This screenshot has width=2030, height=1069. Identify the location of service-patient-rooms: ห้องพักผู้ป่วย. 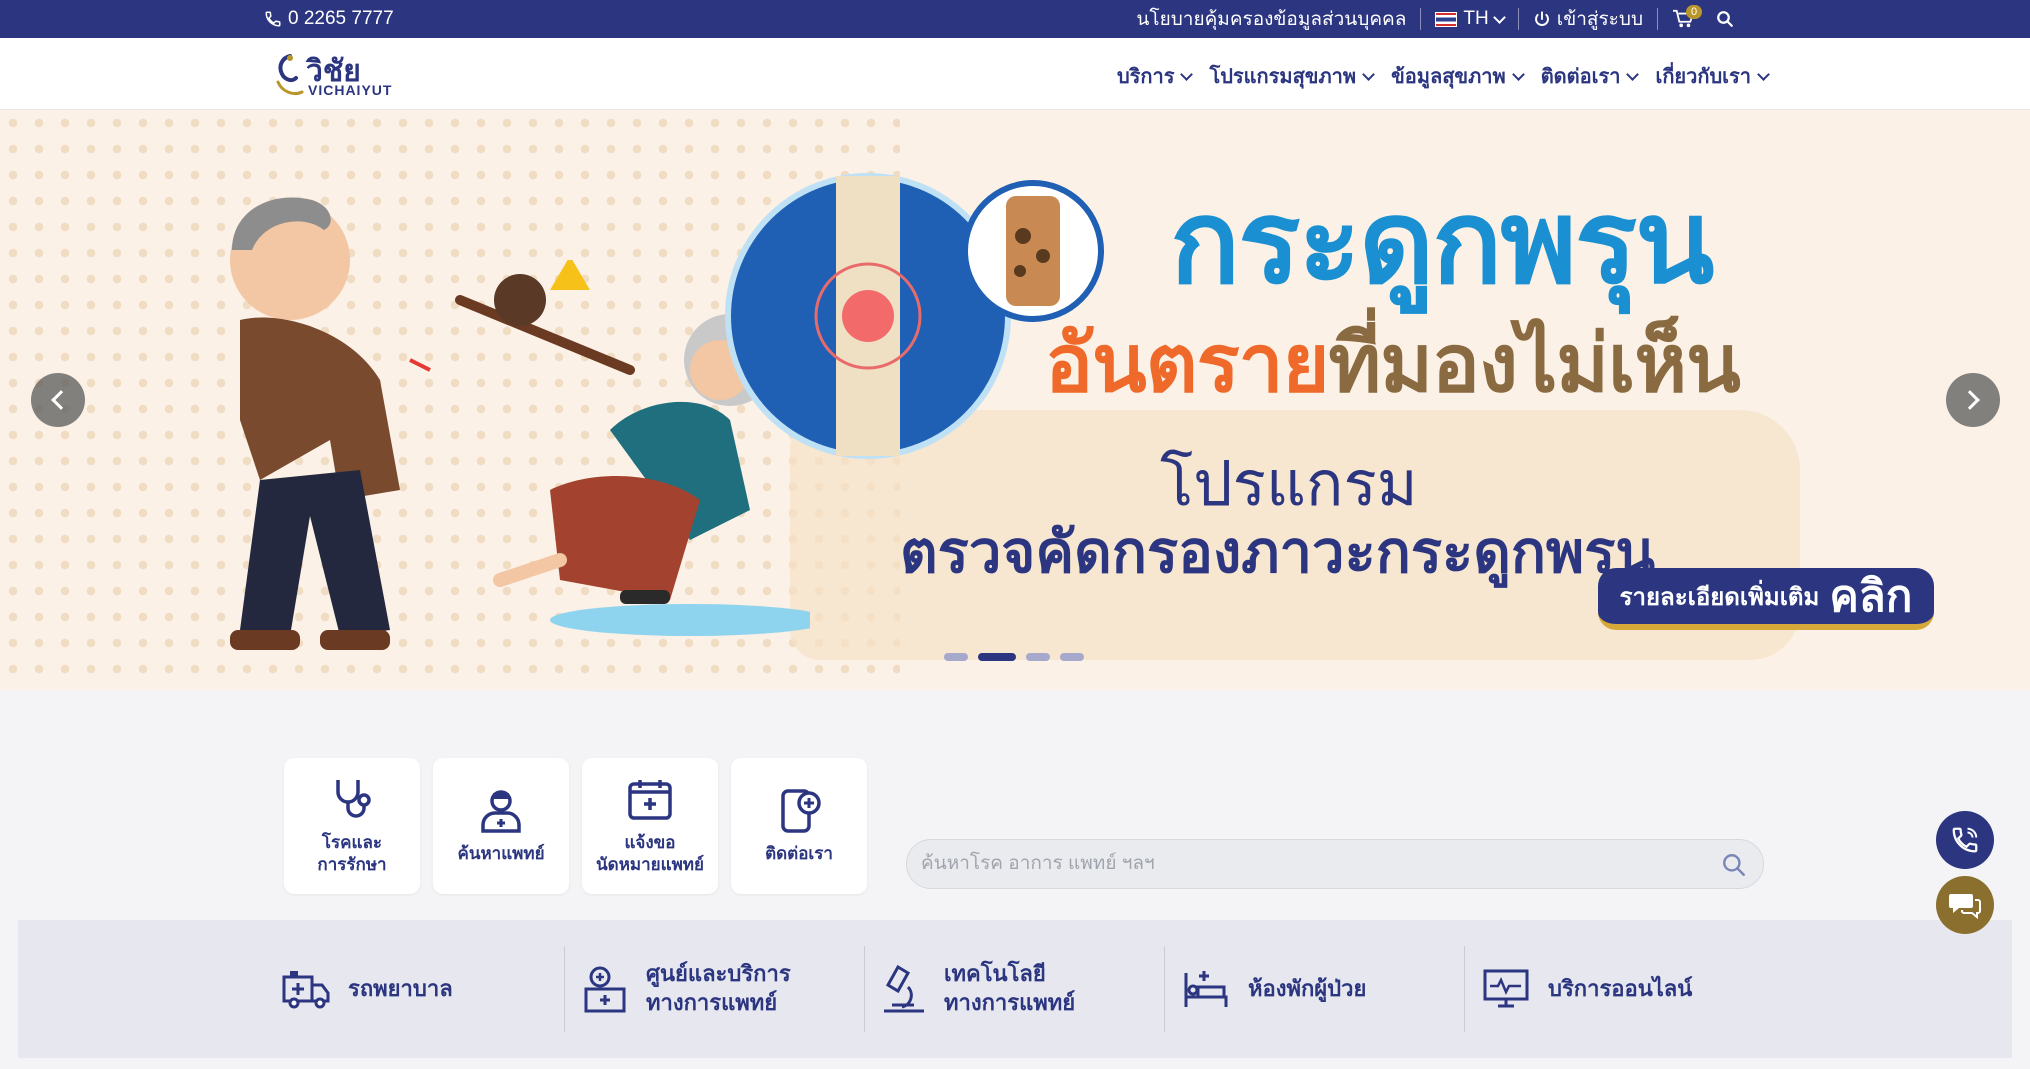
(1323, 989).